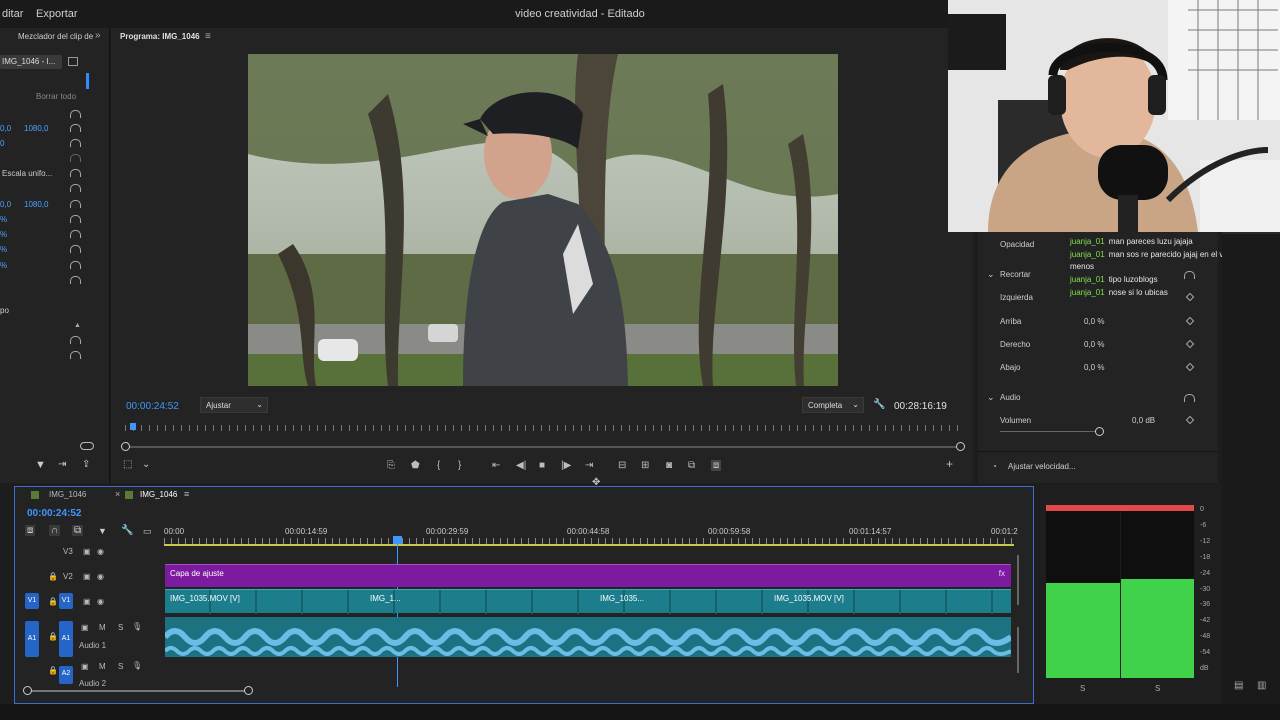 This screenshot has height=720, width=1280. Describe the element at coordinates (1018, 580) in the screenshot. I see `vertical-scrollbar-video` at that location.